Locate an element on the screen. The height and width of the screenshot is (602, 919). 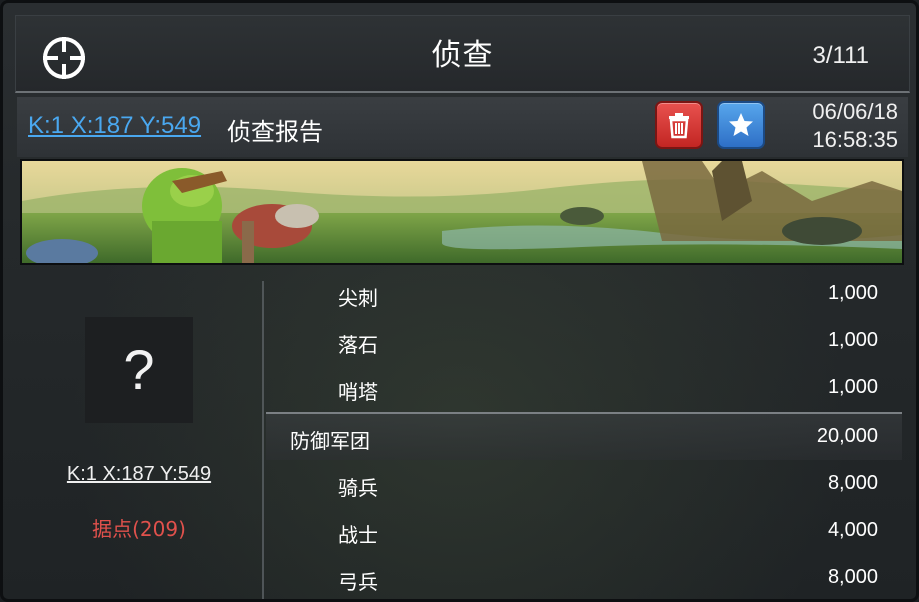
title-bar: 侦查 3/111 is located at coordinates (462, 54).